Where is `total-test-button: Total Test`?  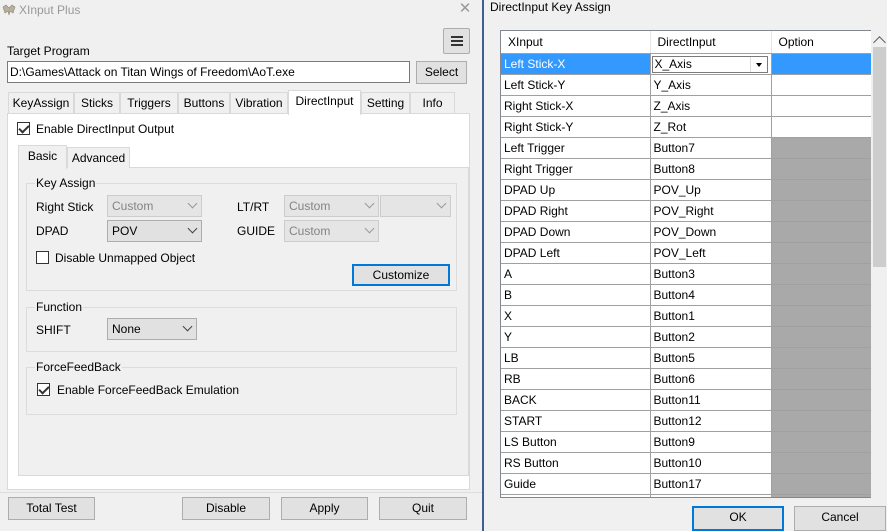
total-test-button: Total Test is located at coordinates (51, 508).